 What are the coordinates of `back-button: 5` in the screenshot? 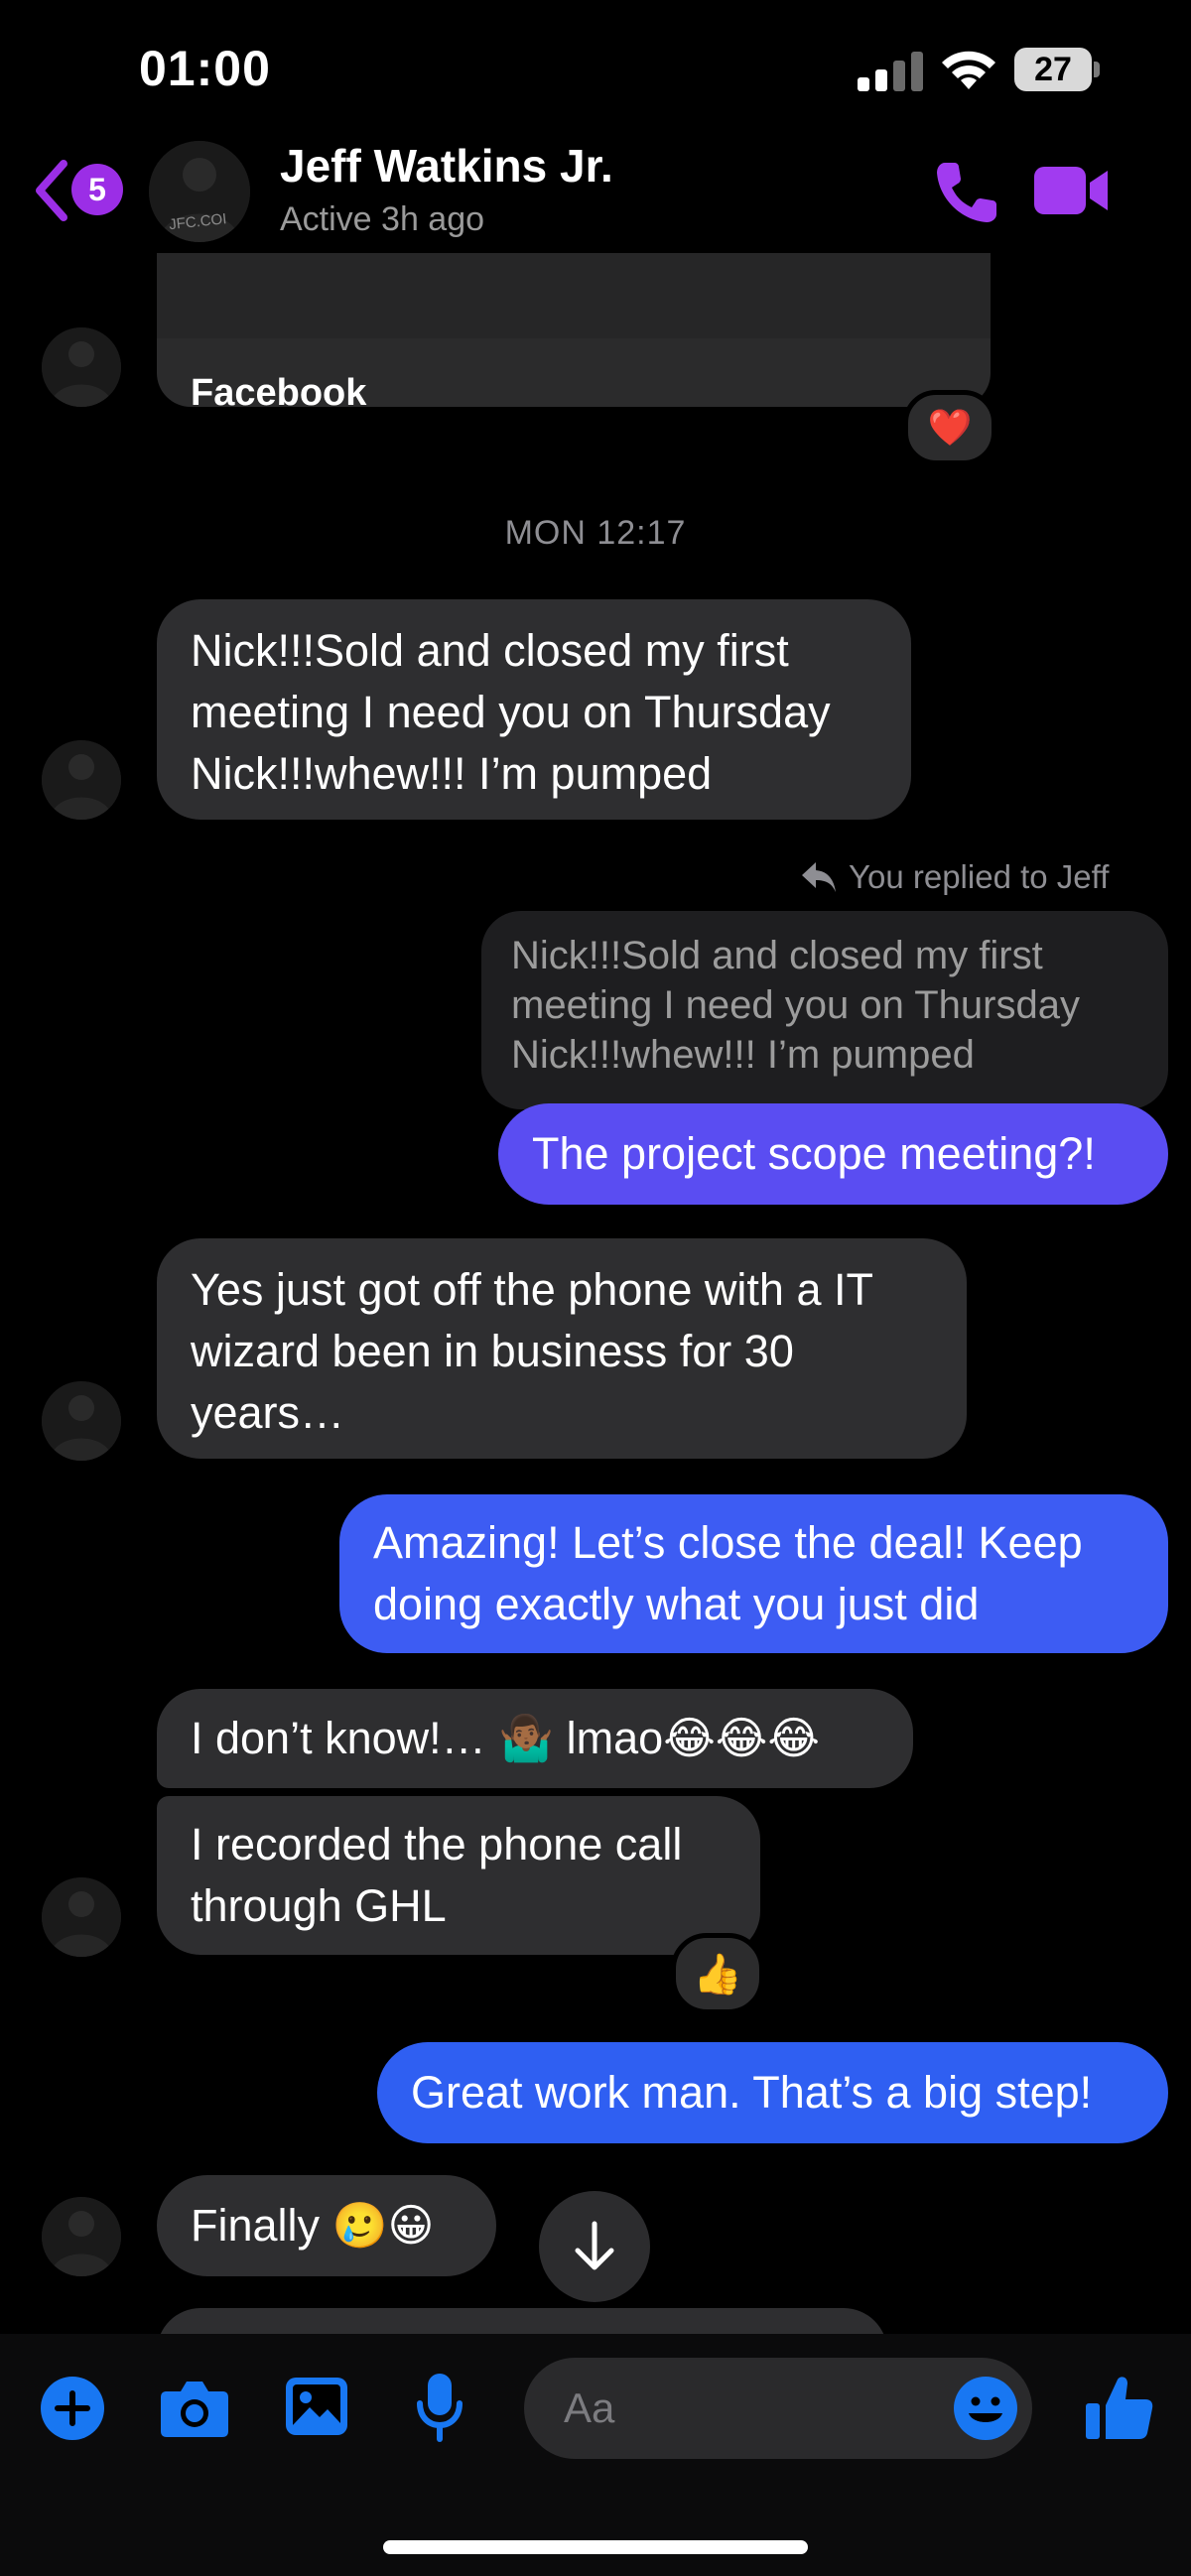 It's located at (82, 194).